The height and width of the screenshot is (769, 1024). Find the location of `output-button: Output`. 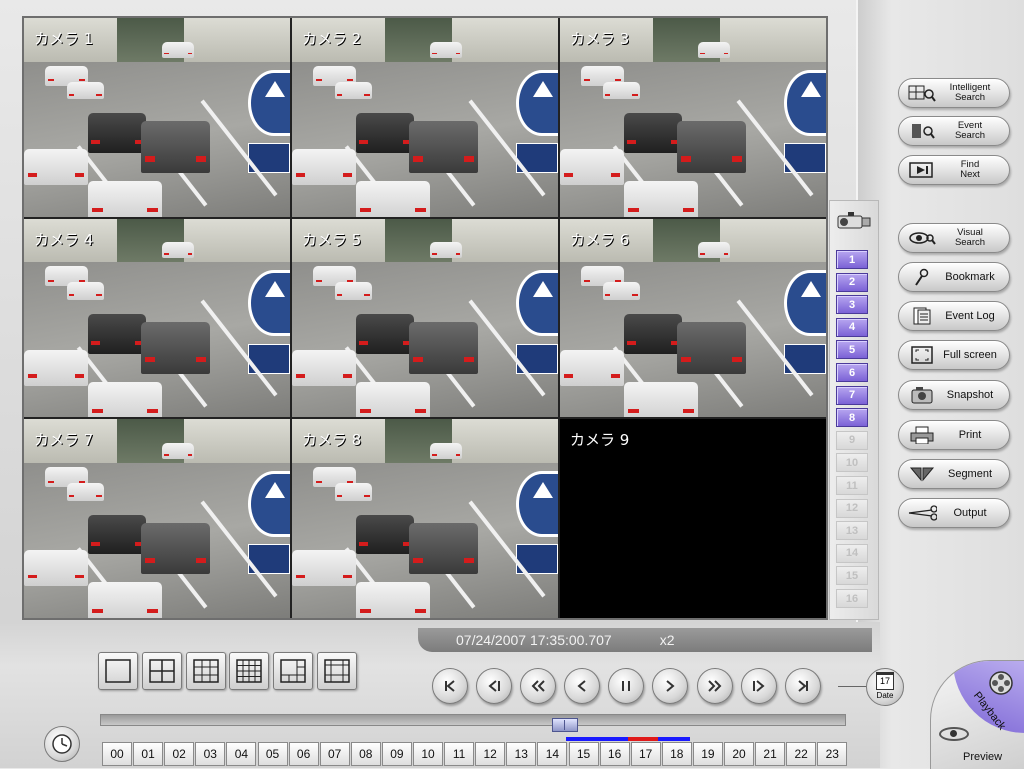

output-button: Output is located at coordinates (954, 513).